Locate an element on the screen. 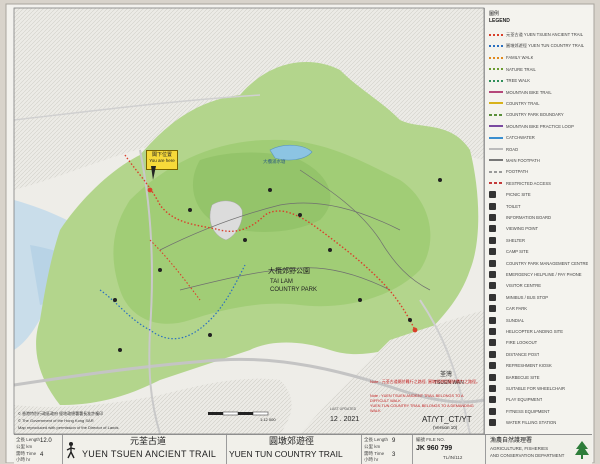 Image resolution: width=600 pixels, height=464 pixels. legend-label: 元荃古道 YUEN TSUEN ANCIENT TRAIL is located at coordinates (545, 34).